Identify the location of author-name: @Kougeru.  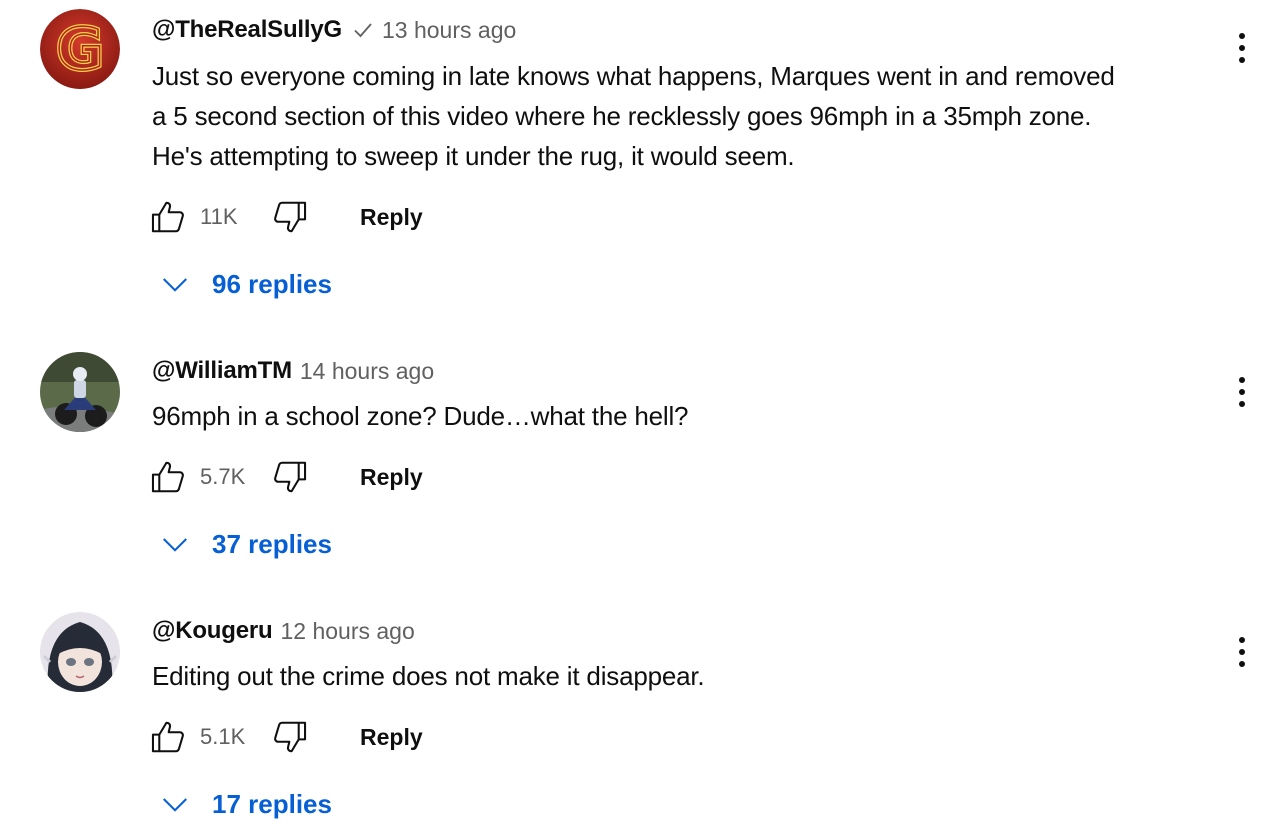
(212, 631).